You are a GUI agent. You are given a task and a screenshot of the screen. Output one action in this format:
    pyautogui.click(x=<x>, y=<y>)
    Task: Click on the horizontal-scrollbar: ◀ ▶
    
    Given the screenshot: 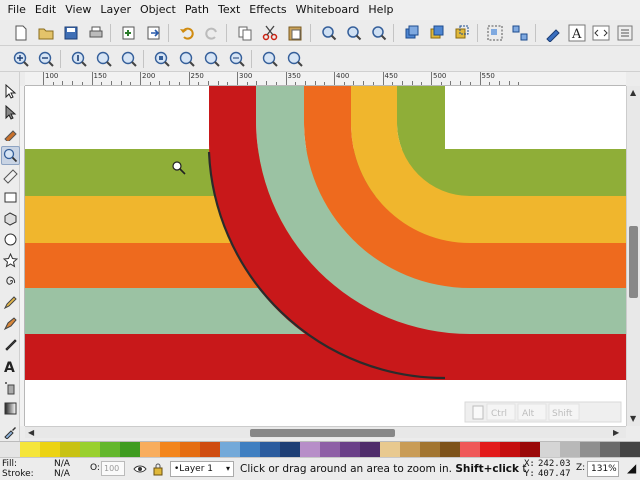 What is the action you would take?
    pyautogui.click(x=325, y=432)
    